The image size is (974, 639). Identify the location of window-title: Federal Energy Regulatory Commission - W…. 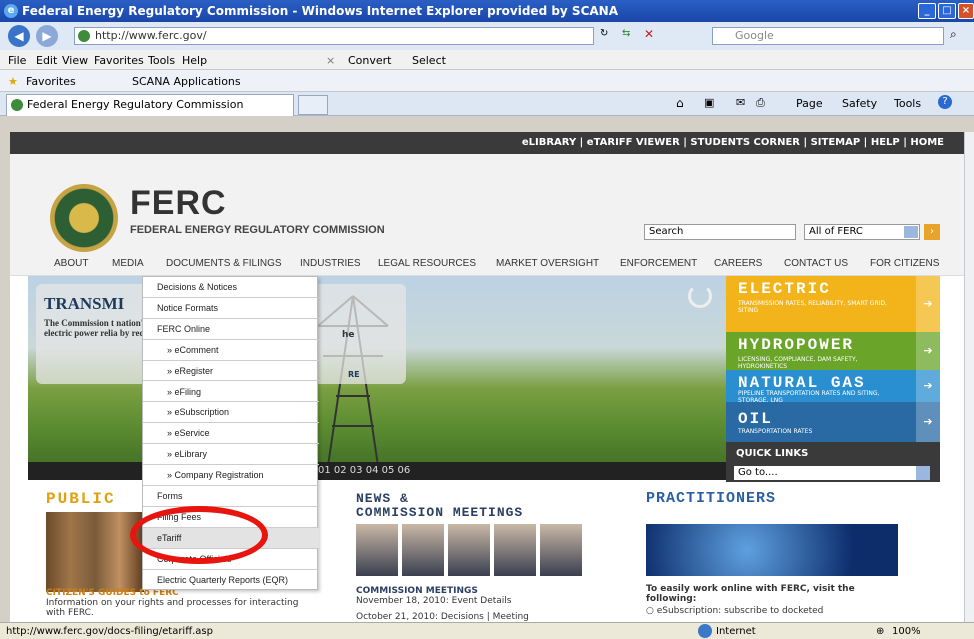
(320, 11).